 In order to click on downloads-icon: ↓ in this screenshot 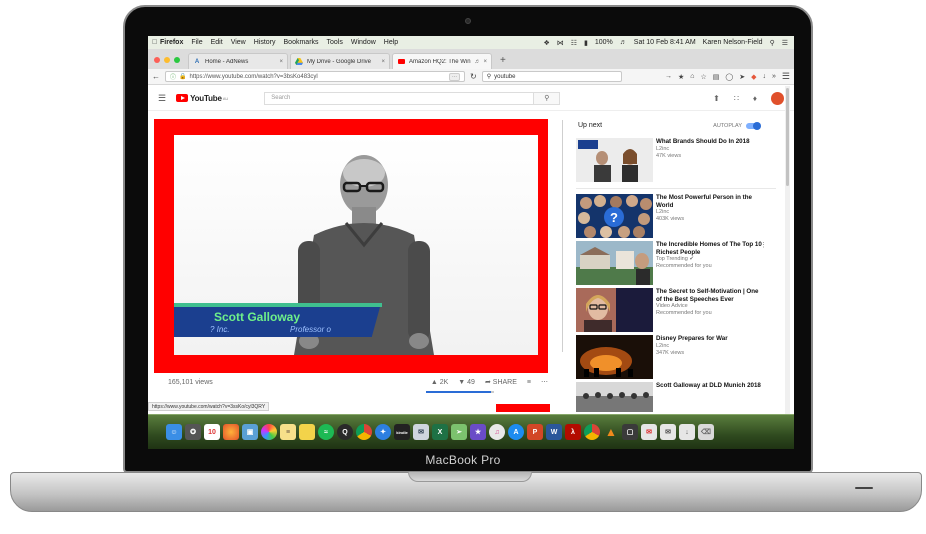, I will do `click(687, 432)`.